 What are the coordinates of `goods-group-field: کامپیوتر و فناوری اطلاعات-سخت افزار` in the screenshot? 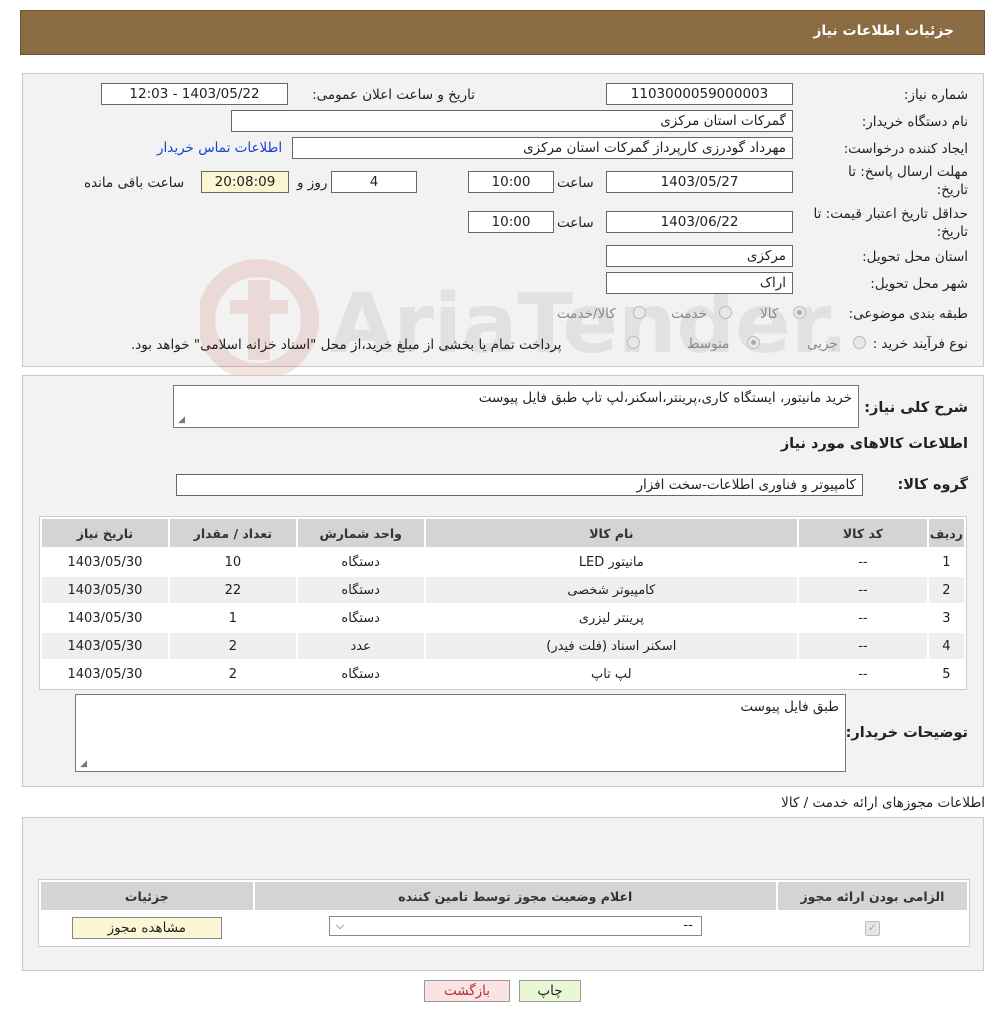 It's located at (519, 485).